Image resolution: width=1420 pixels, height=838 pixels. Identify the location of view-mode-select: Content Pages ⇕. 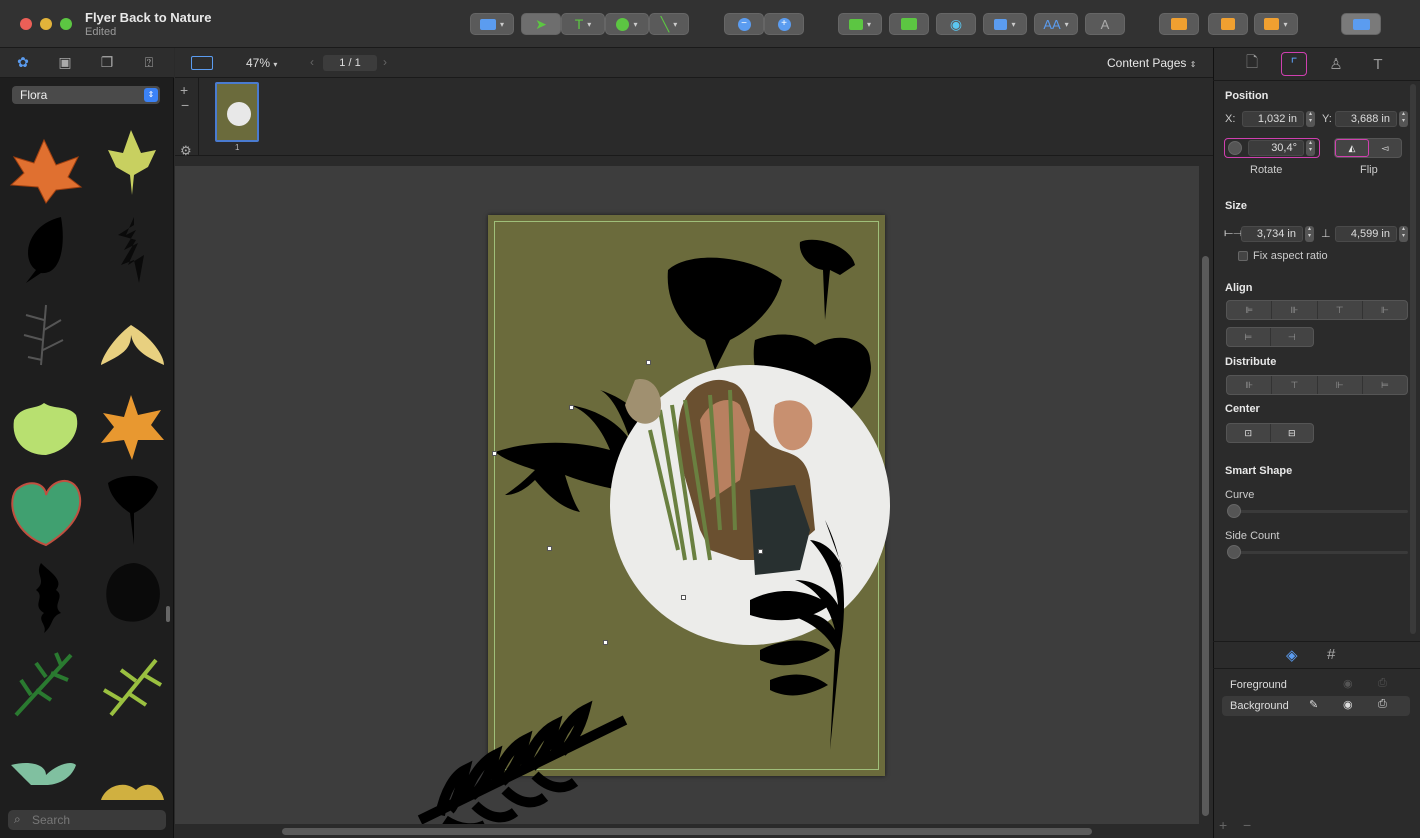
(1151, 63).